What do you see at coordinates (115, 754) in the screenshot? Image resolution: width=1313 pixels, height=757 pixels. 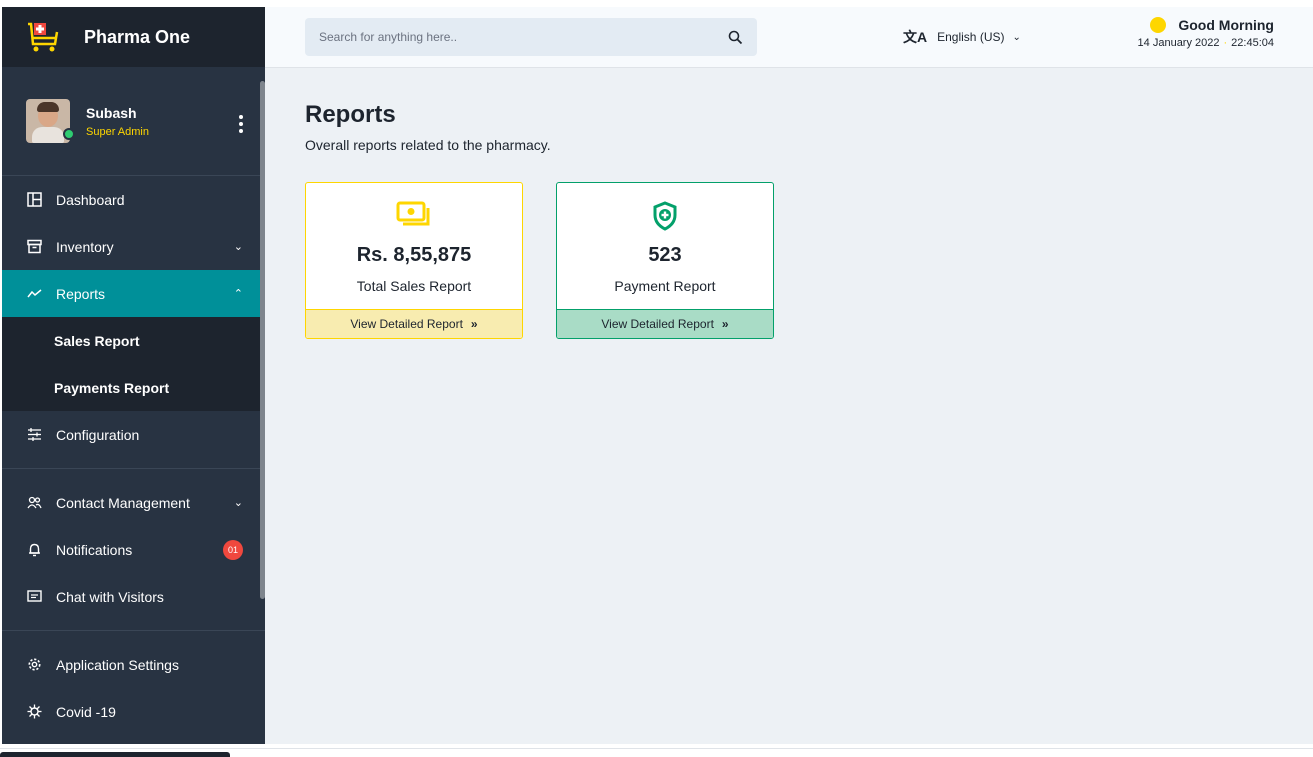 I see `taskbar-strip` at bounding box center [115, 754].